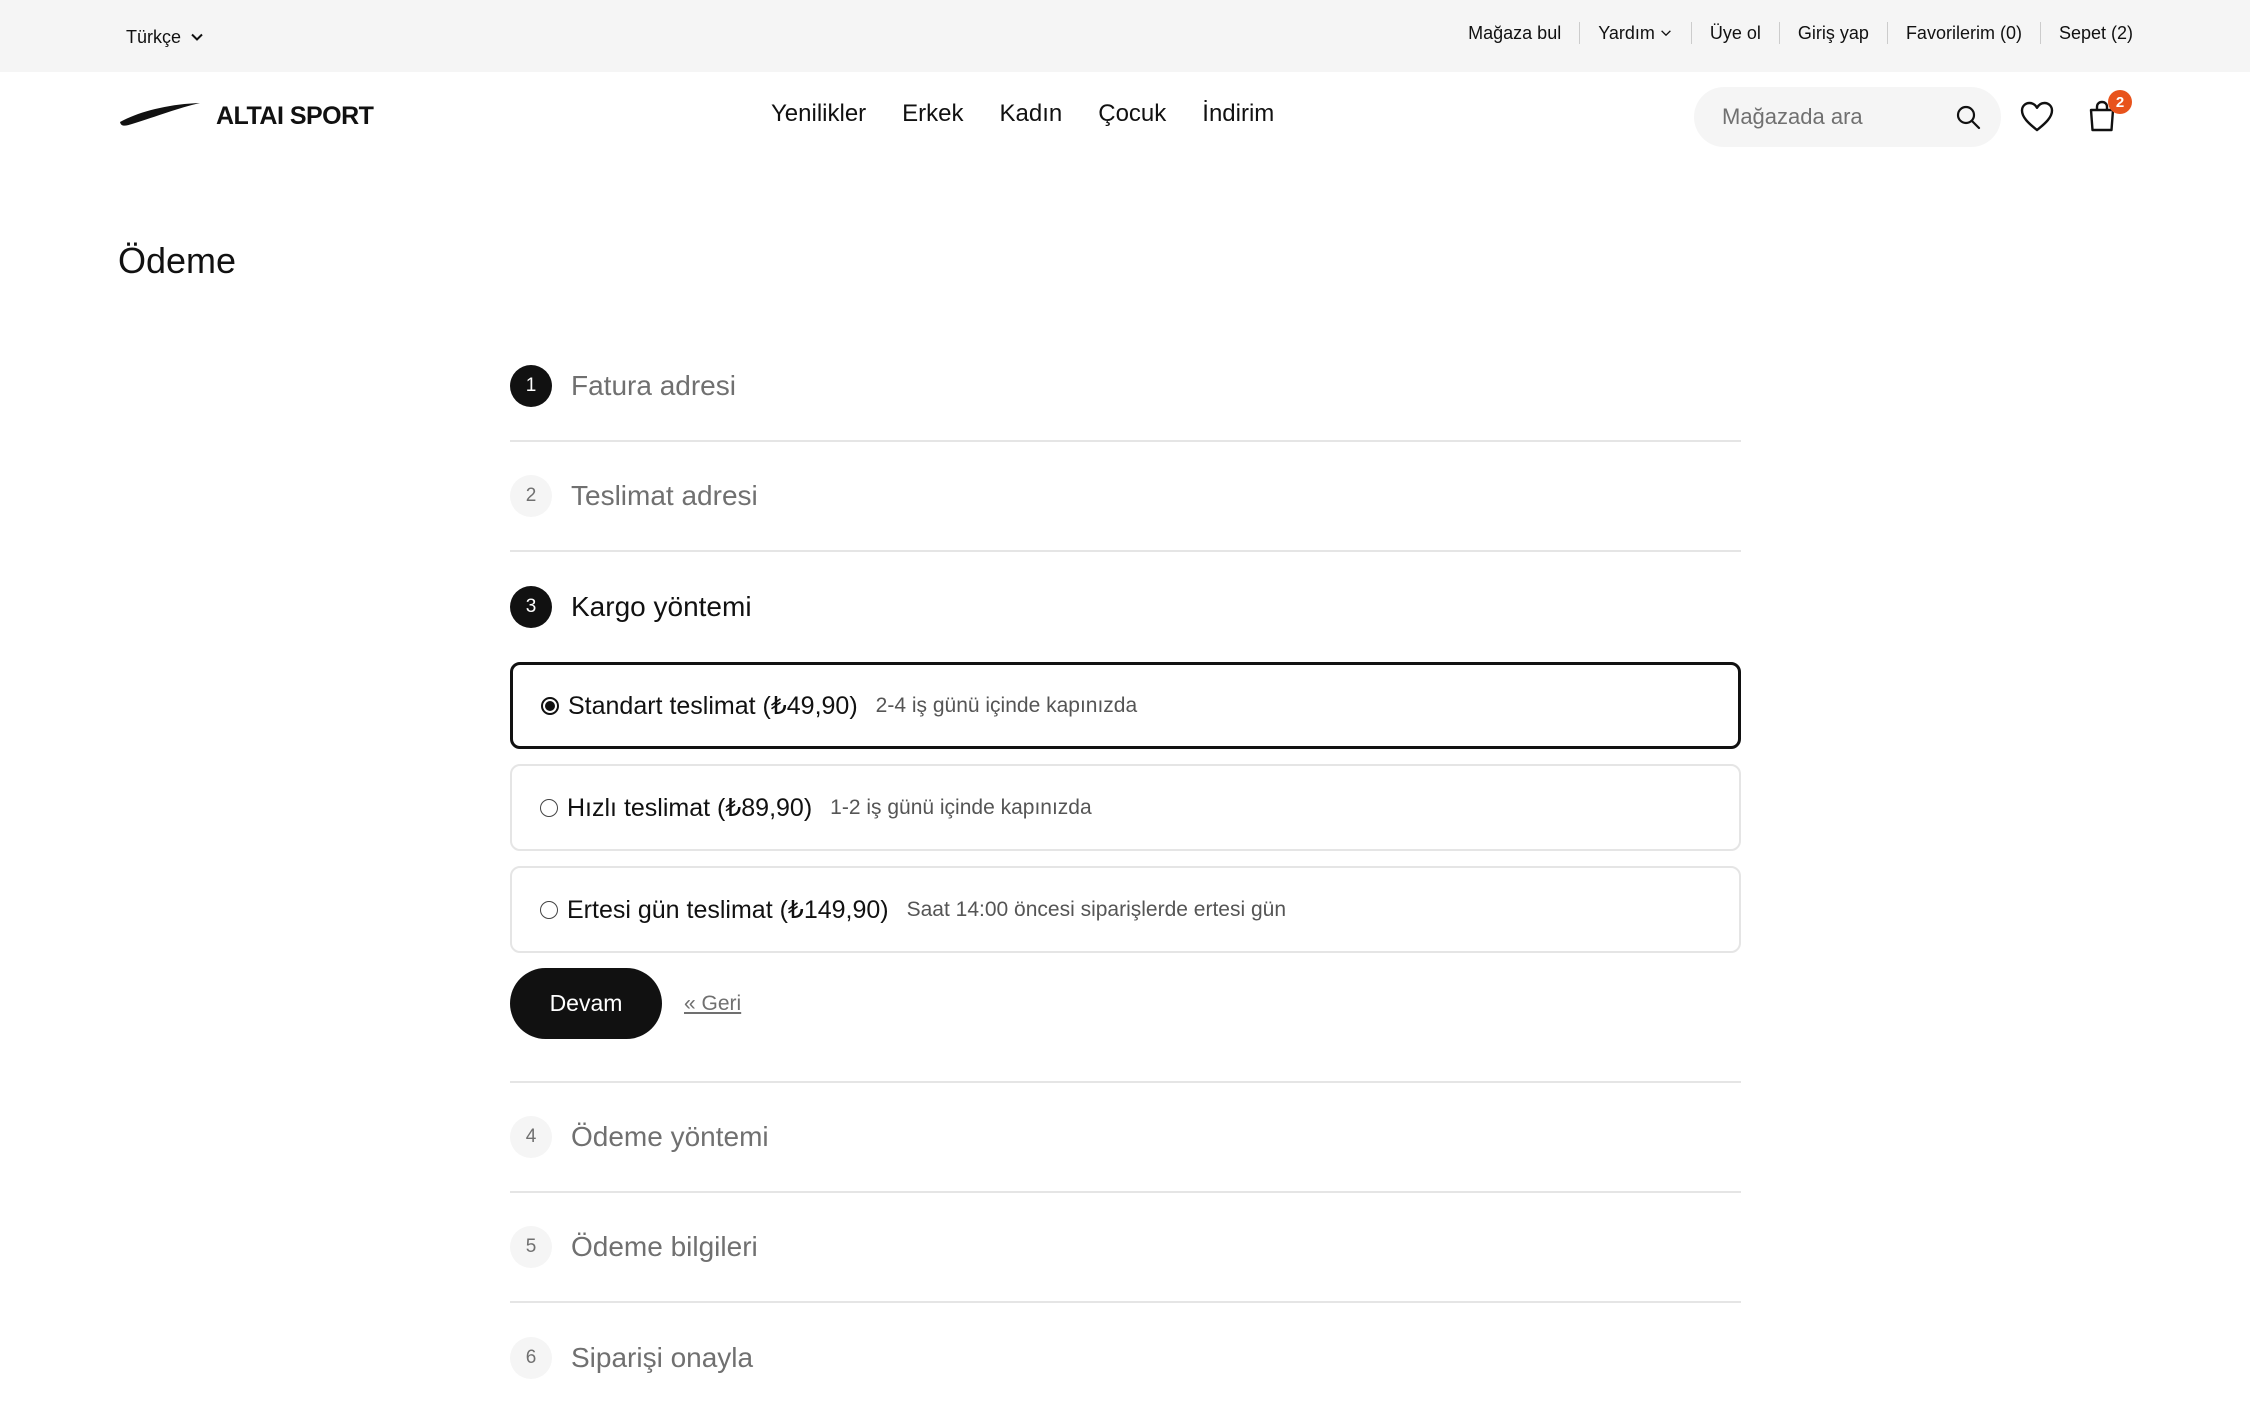  What do you see at coordinates (653, 385) in the screenshot?
I see `step-title: Fatura adresi` at bounding box center [653, 385].